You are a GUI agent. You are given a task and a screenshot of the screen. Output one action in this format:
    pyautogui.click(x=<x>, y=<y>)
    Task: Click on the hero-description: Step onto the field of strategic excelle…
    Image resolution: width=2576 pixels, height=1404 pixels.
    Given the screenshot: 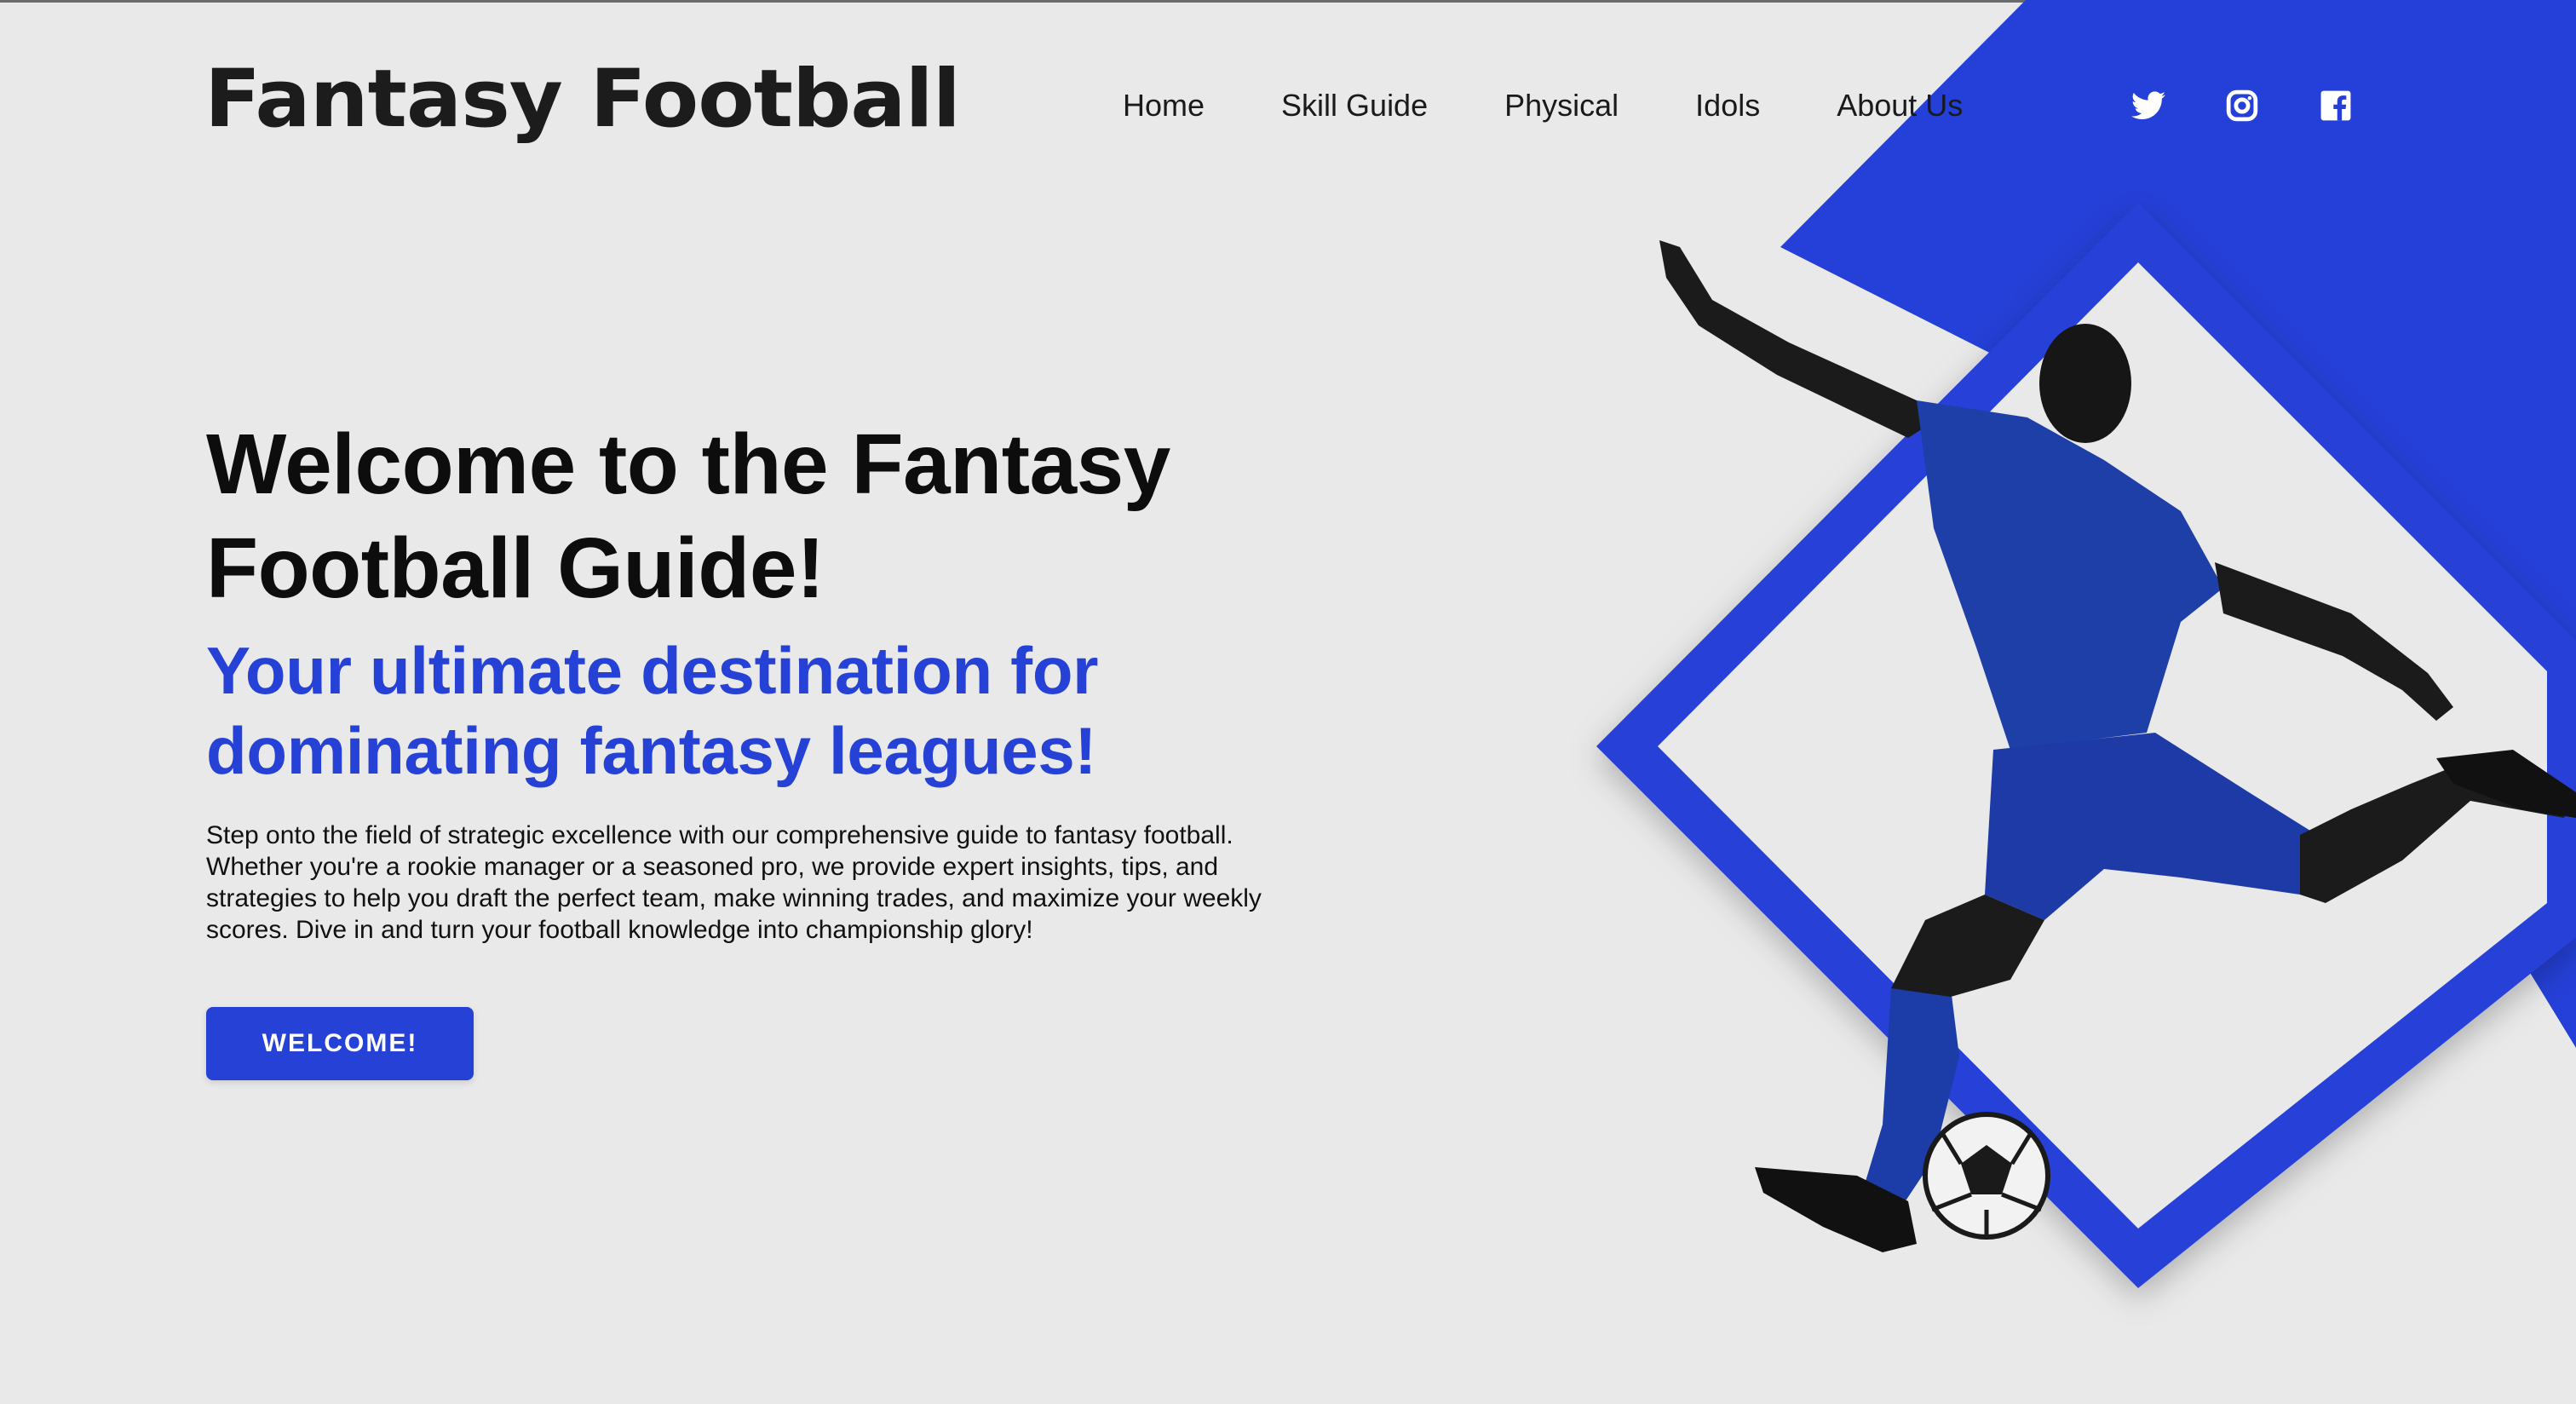 What is the action you would take?
    pyautogui.click(x=734, y=882)
    